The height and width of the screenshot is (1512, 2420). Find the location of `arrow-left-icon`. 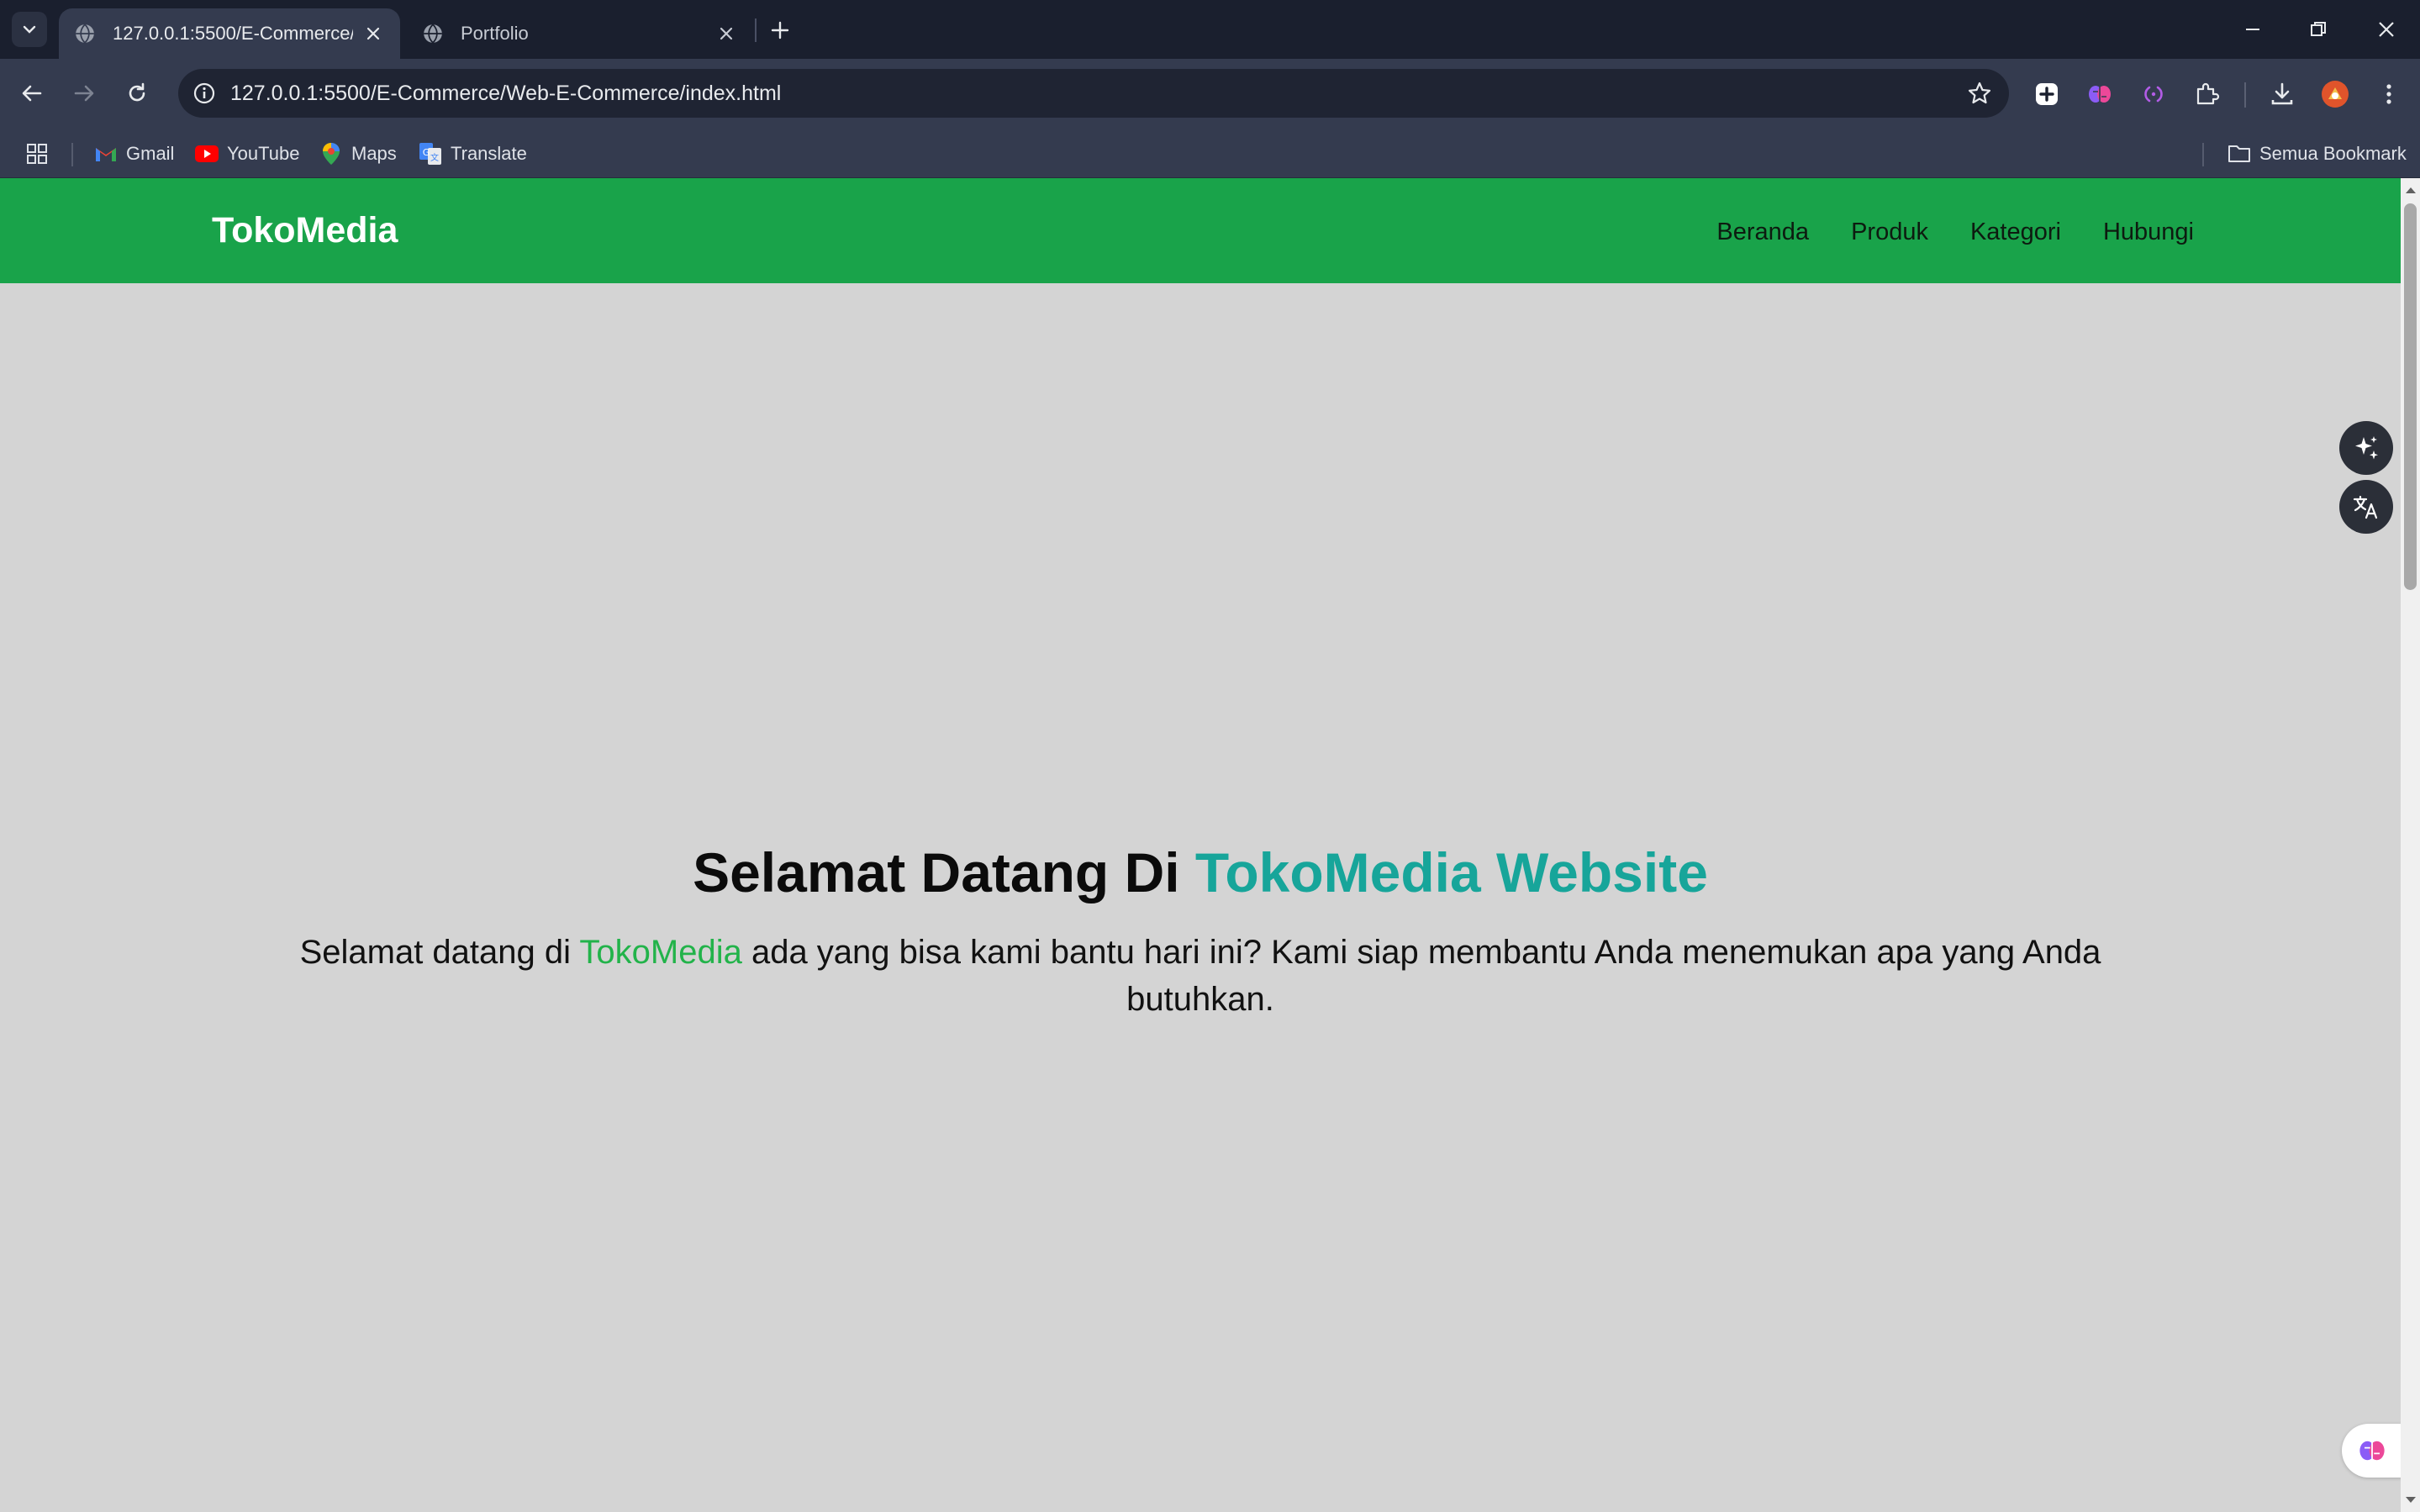

arrow-left-icon is located at coordinates (32, 93).